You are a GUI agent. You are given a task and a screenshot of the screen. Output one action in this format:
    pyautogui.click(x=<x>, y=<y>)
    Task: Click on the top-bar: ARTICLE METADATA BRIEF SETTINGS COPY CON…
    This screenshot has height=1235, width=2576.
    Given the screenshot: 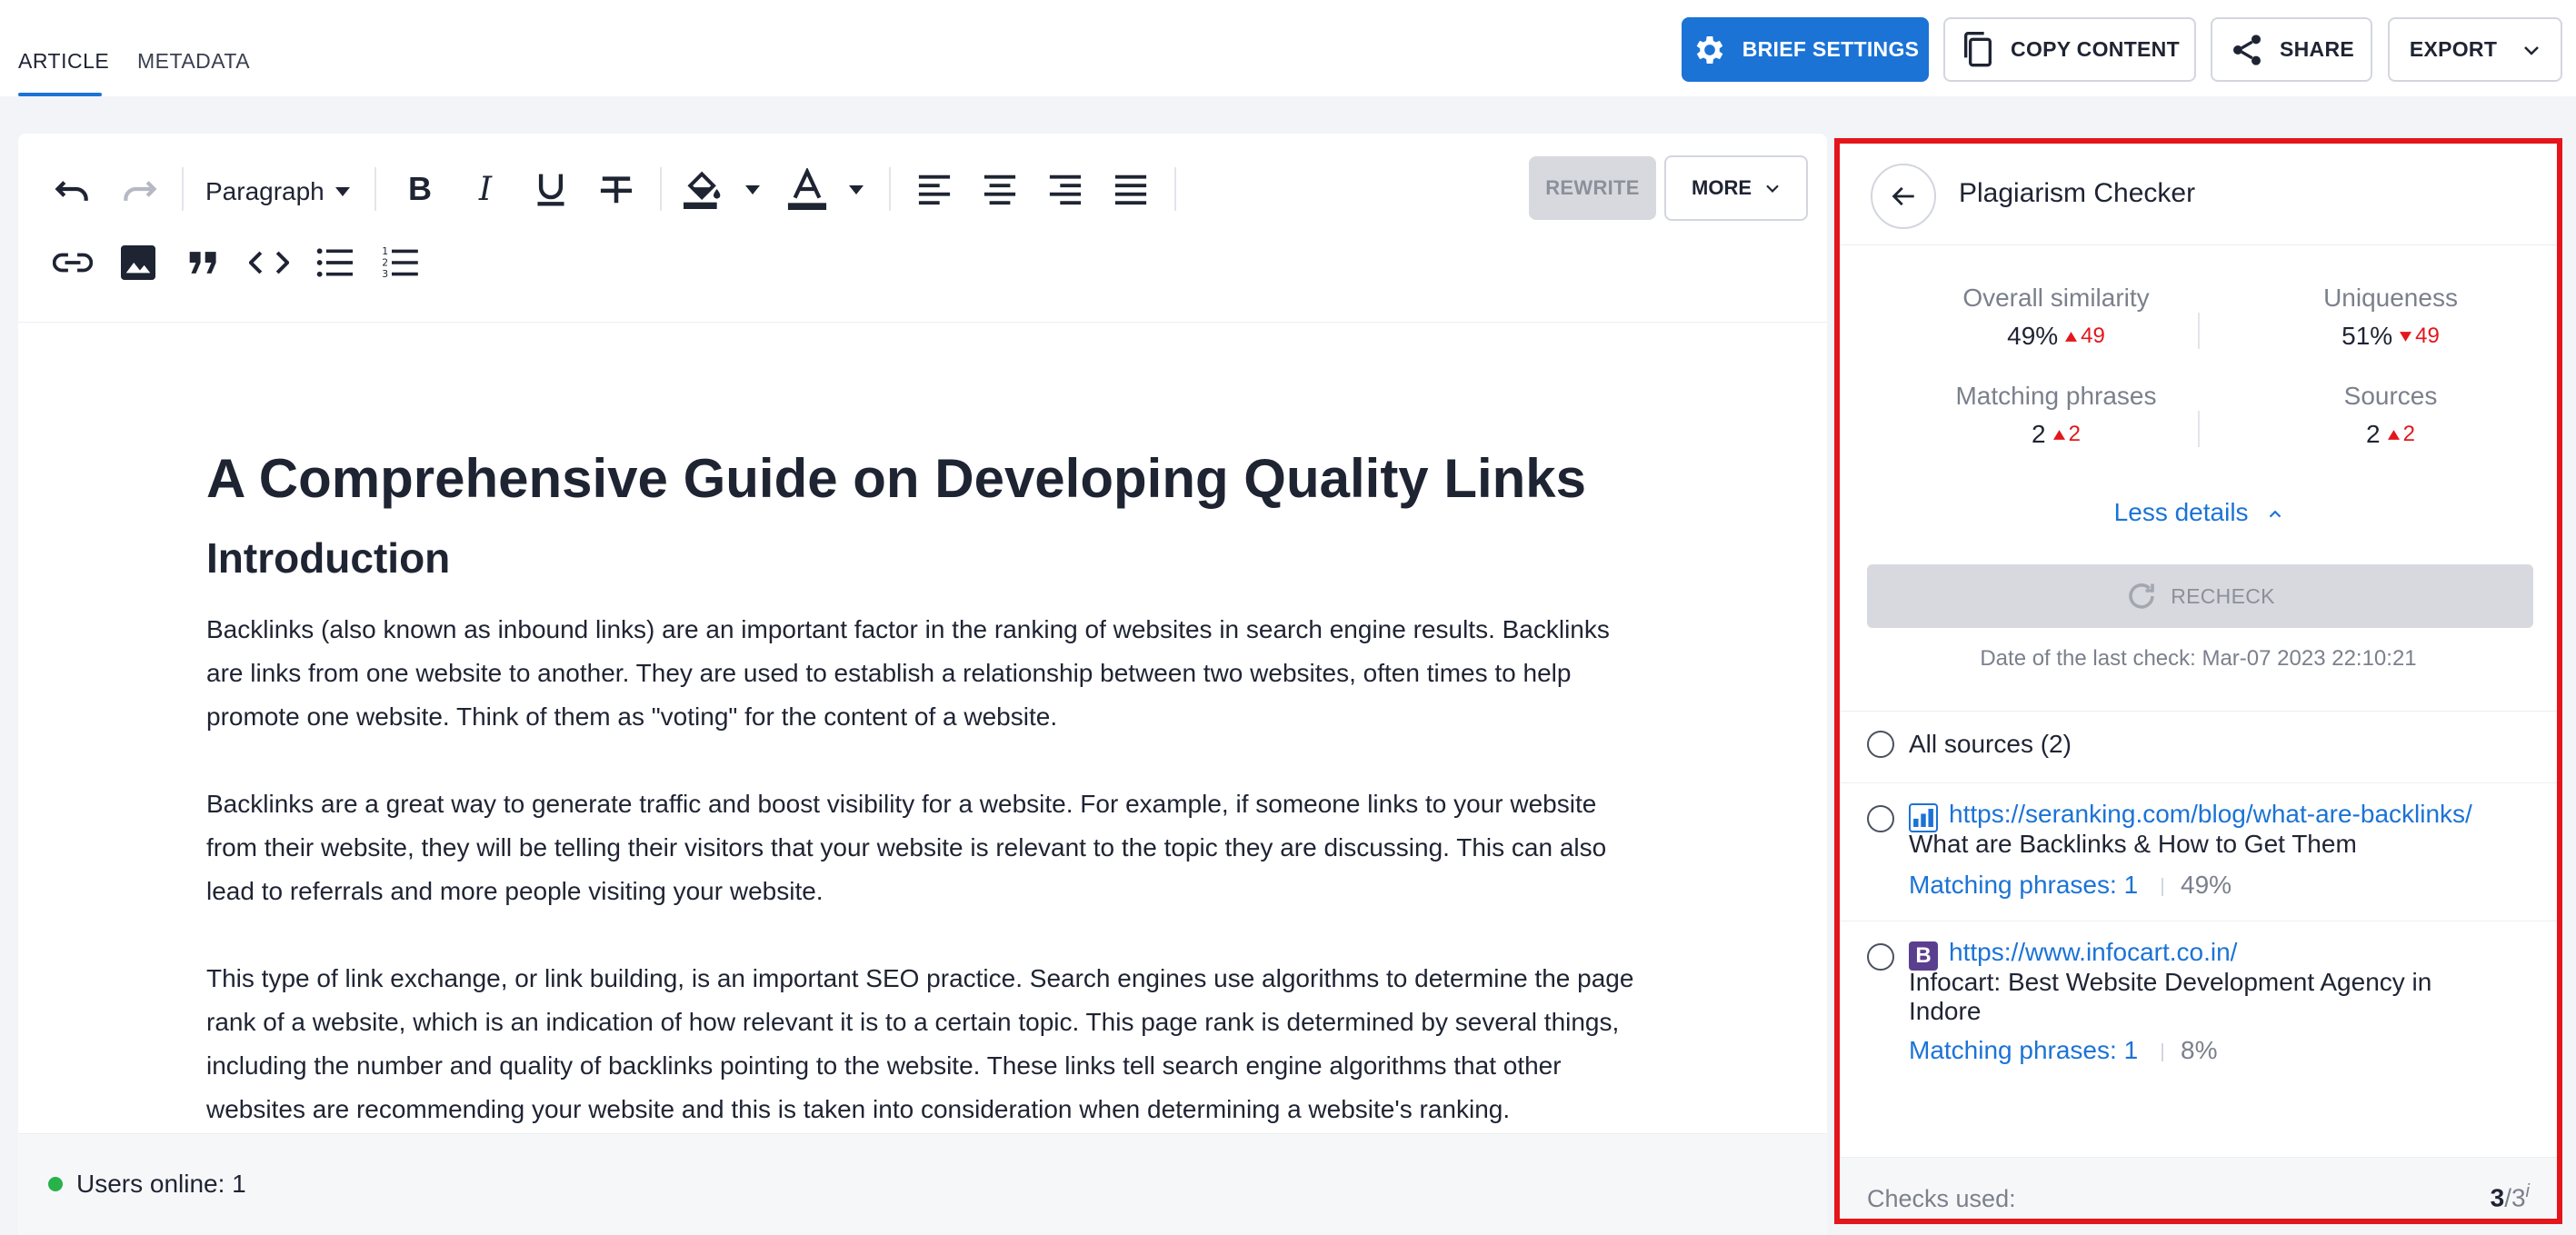 What is the action you would take?
    pyautogui.click(x=1288, y=48)
    